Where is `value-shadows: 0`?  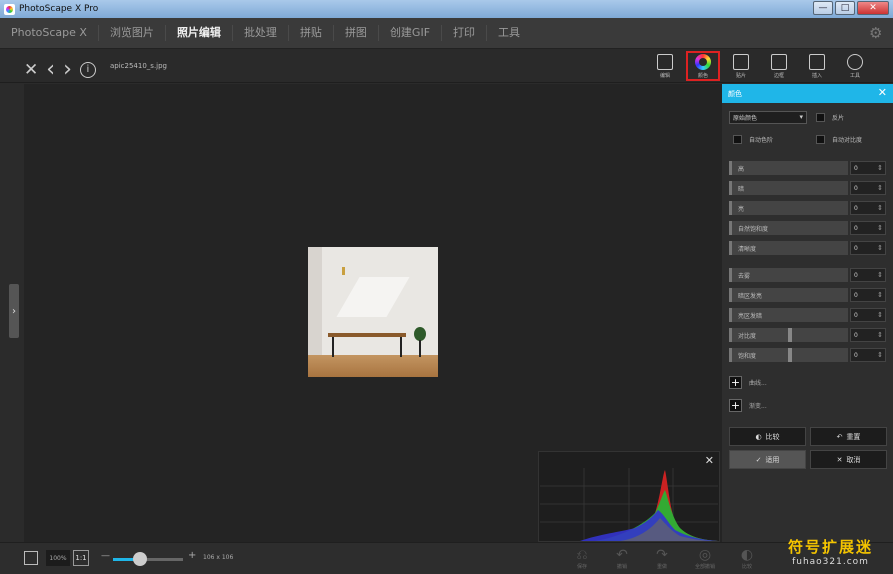 value-shadows: 0 is located at coordinates (868, 188).